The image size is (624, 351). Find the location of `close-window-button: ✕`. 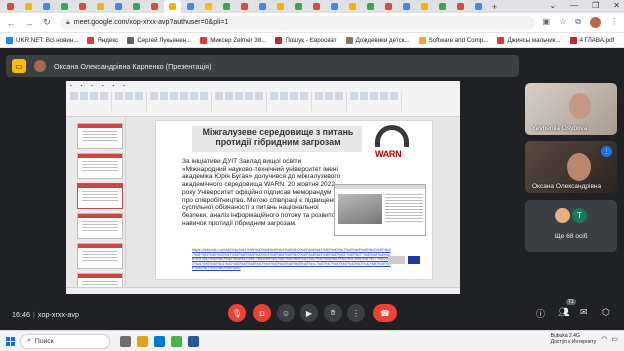

close-window-button: ✕ is located at coordinates (616, 5).